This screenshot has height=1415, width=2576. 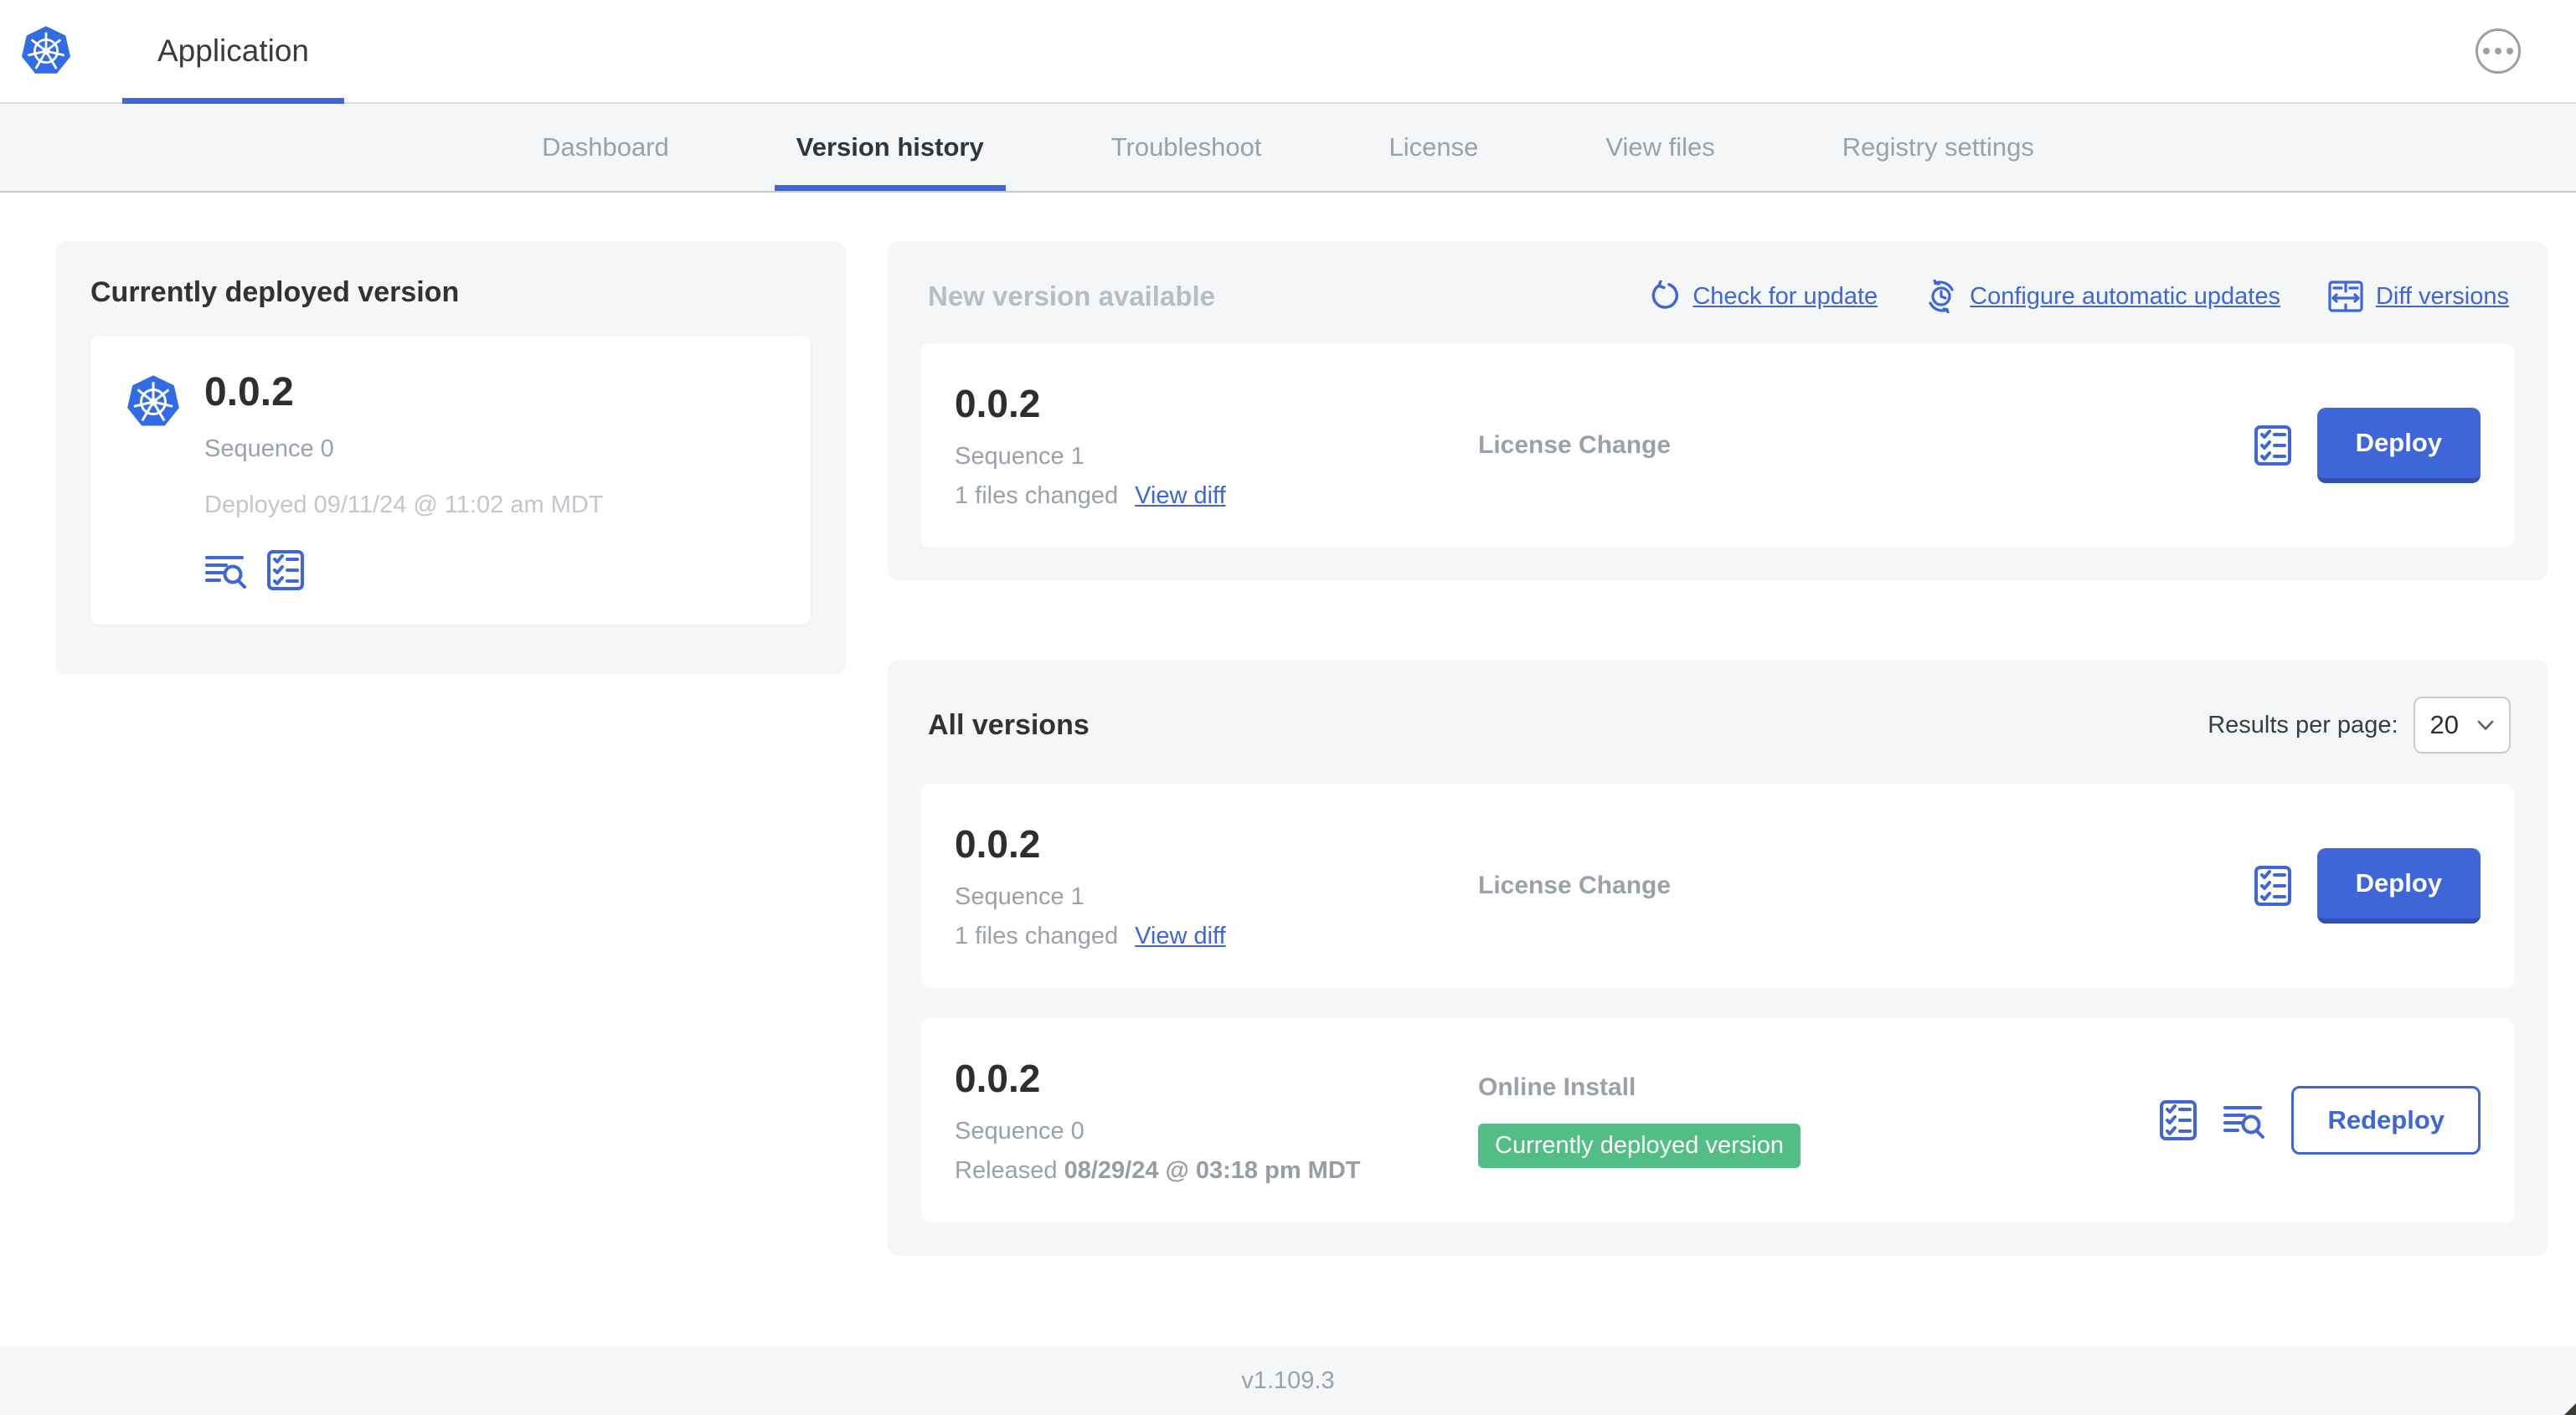 I want to click on all-versions-title: All versions, so click(x=1009, y=724).